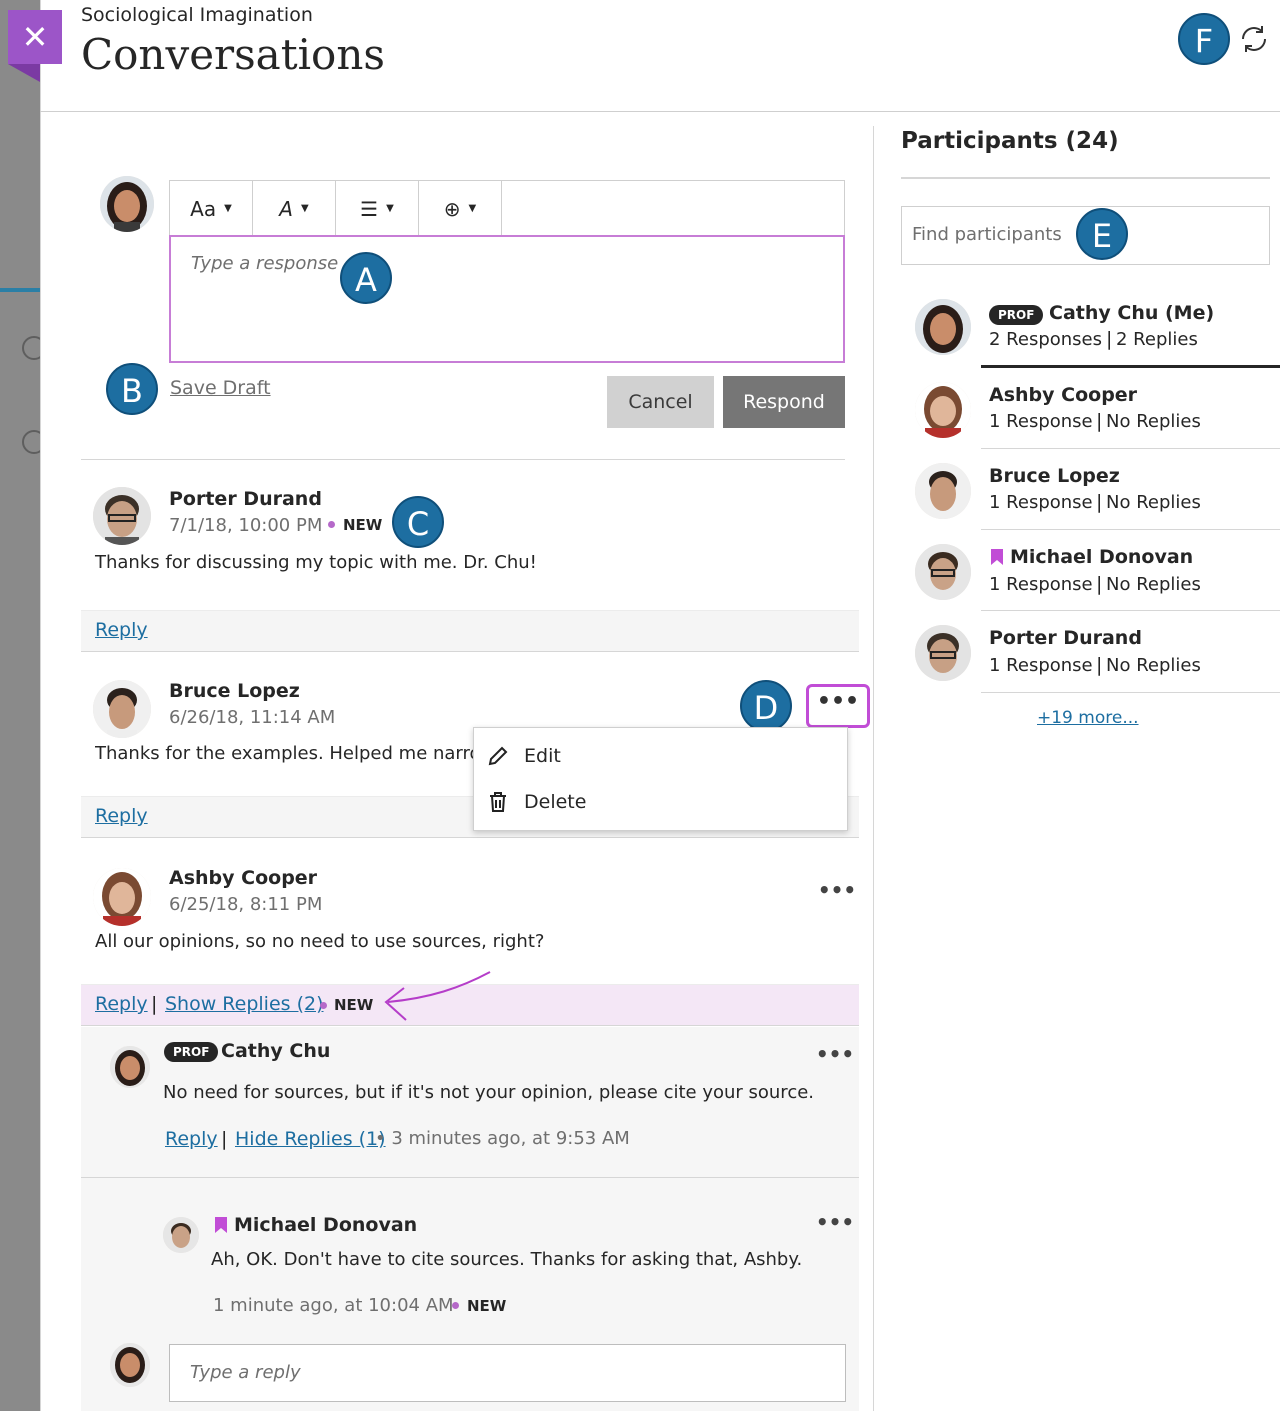 This screenshot has height=1411, width=1280. I want to click on close-button: ✕, so click(35, 37).